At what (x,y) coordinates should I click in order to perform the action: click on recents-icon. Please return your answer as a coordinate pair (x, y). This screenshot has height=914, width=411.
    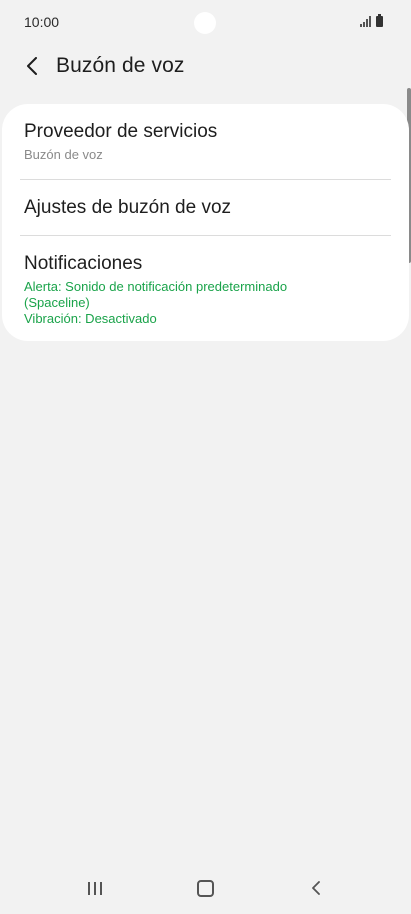
    Looking at the image, I should click on (95, 888).